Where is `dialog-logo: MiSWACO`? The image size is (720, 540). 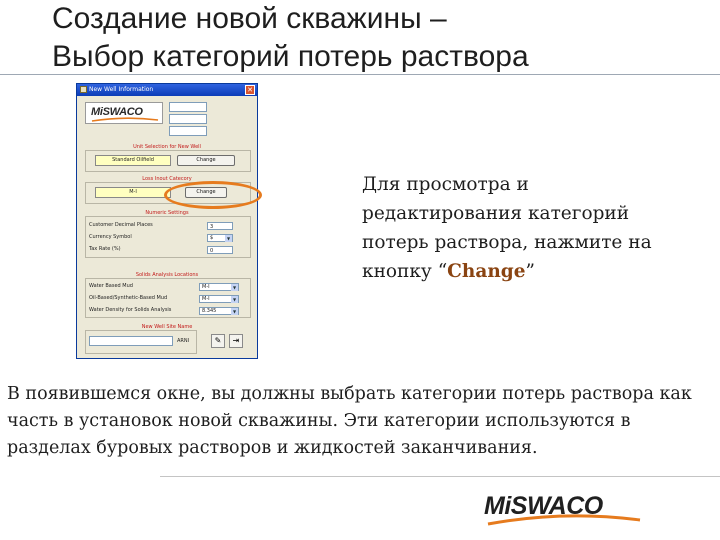
dialog-logo: MiSWACO is located at coordinates (124, 113).